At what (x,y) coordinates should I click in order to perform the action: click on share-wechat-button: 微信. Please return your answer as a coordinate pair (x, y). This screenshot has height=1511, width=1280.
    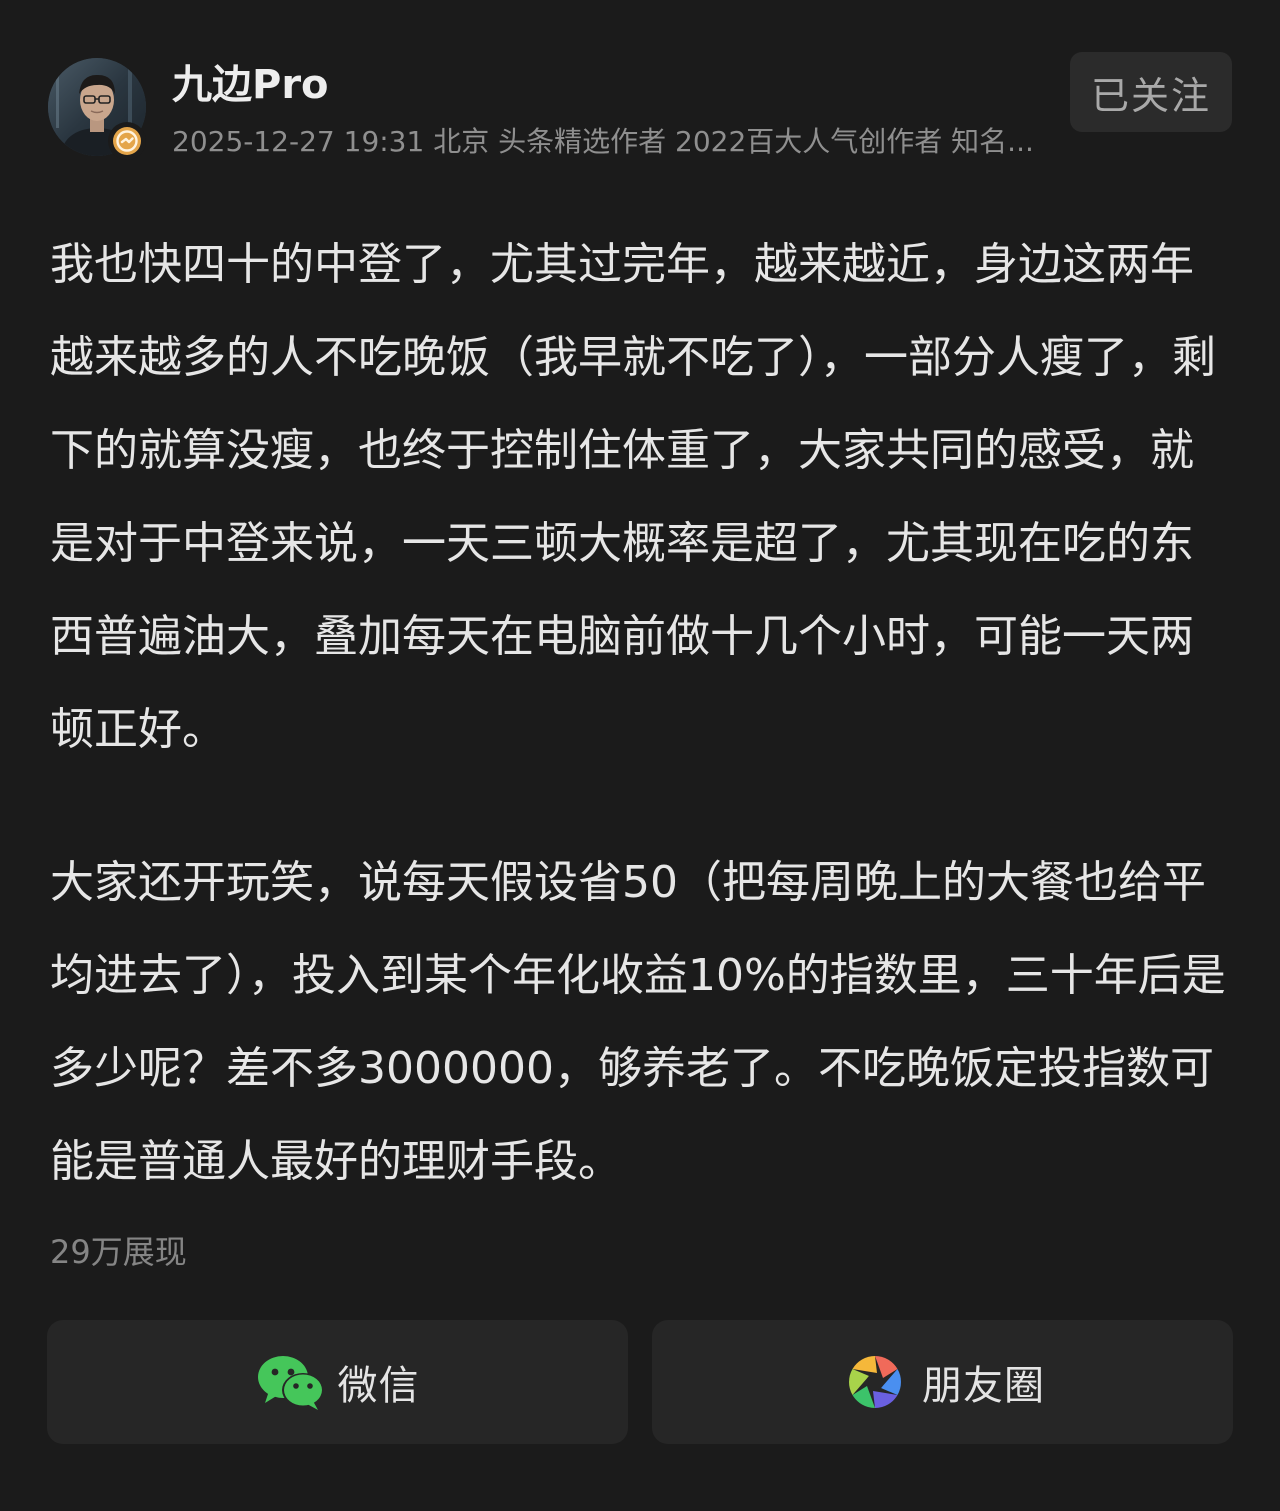
    Looking at the image, I should click on (337, 1382).